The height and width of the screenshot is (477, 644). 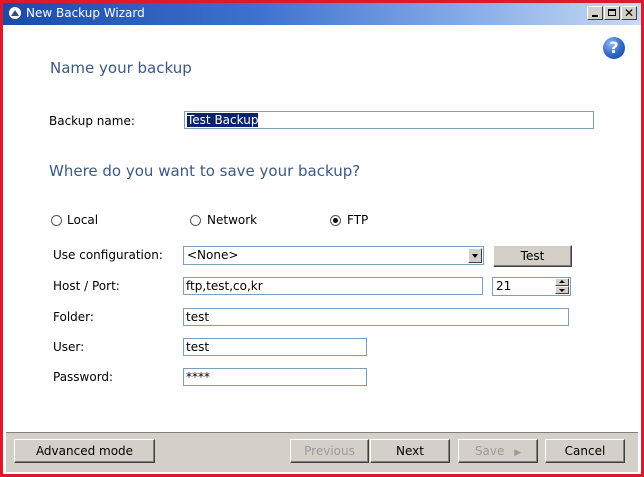 What do you see at coordinates (585, 451) in the screenshot?
I see `cancel-button: Cancel` at bounding box center [585, 451].